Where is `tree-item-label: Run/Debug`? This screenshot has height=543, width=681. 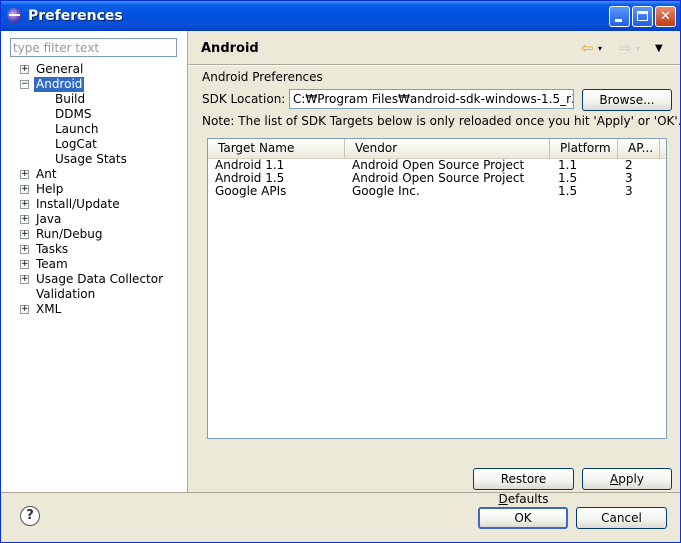
tree-item-label: Run/Debug is located at coordinates (69, 234).